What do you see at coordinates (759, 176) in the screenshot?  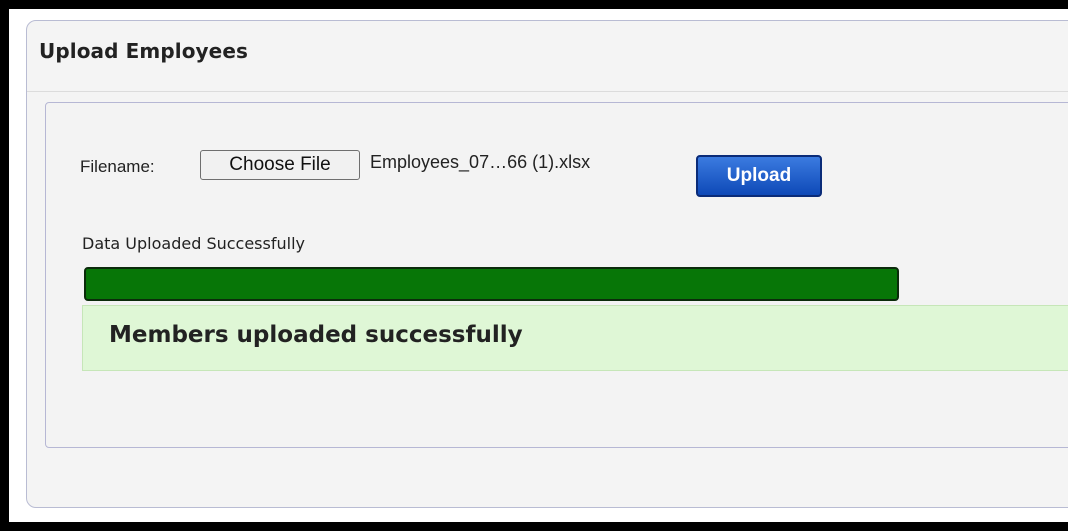 I see `upload-button: Upload` at bounding box center [759, 176].